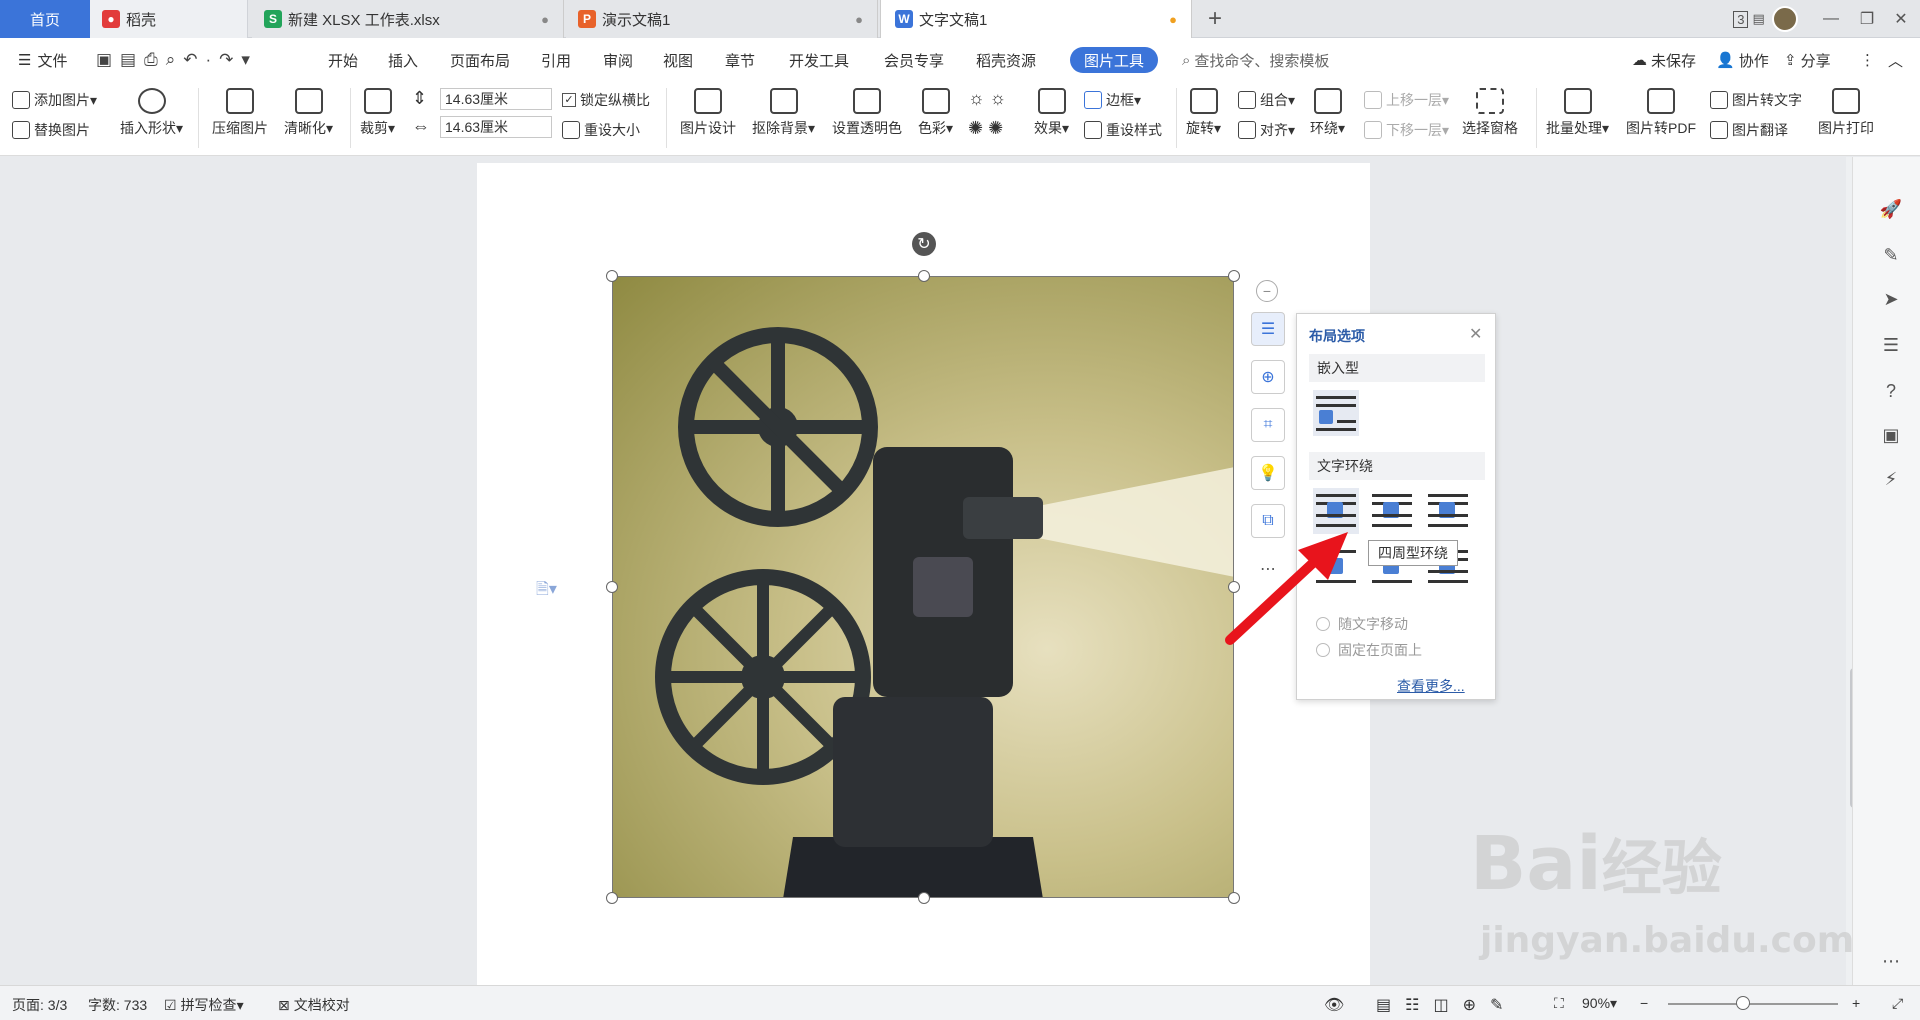  I want to click on idea-icon: 💡, so click(1268, 473).